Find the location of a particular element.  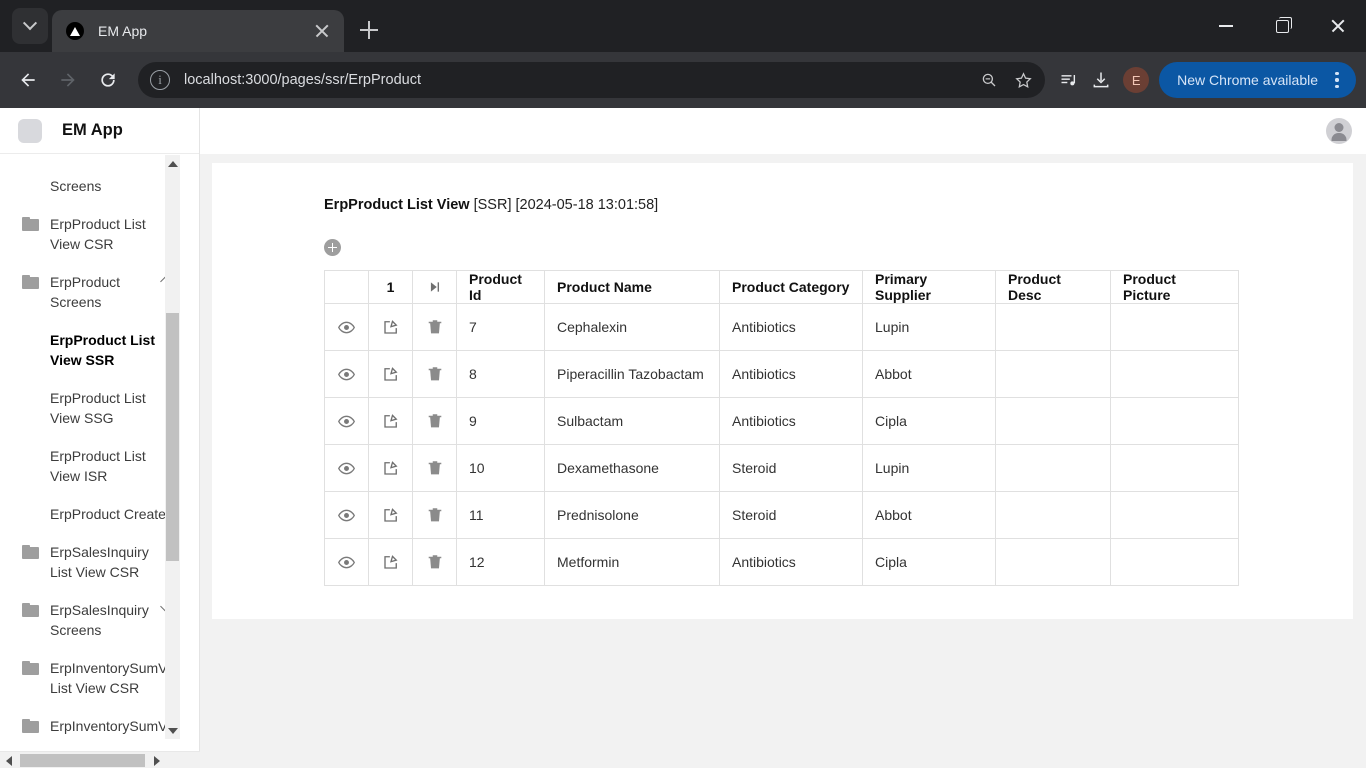

add-record-button is located at coordinates (332, 247).